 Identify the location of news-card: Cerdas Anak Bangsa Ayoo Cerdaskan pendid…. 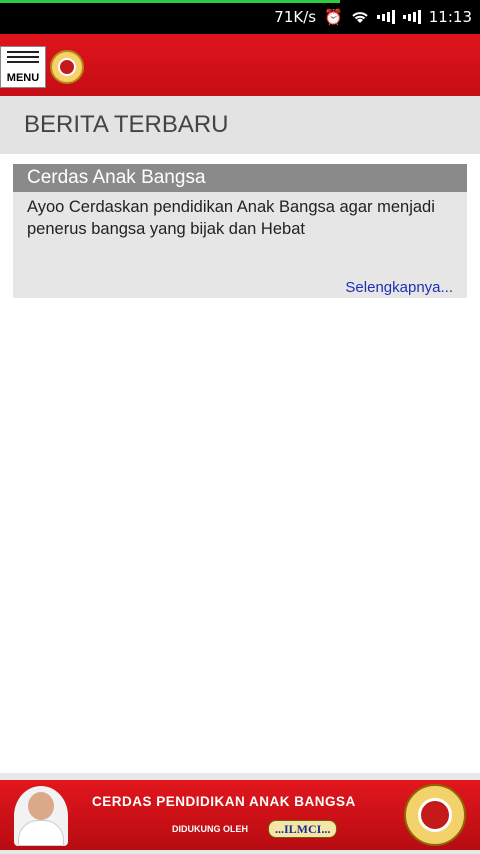
(240, 231).